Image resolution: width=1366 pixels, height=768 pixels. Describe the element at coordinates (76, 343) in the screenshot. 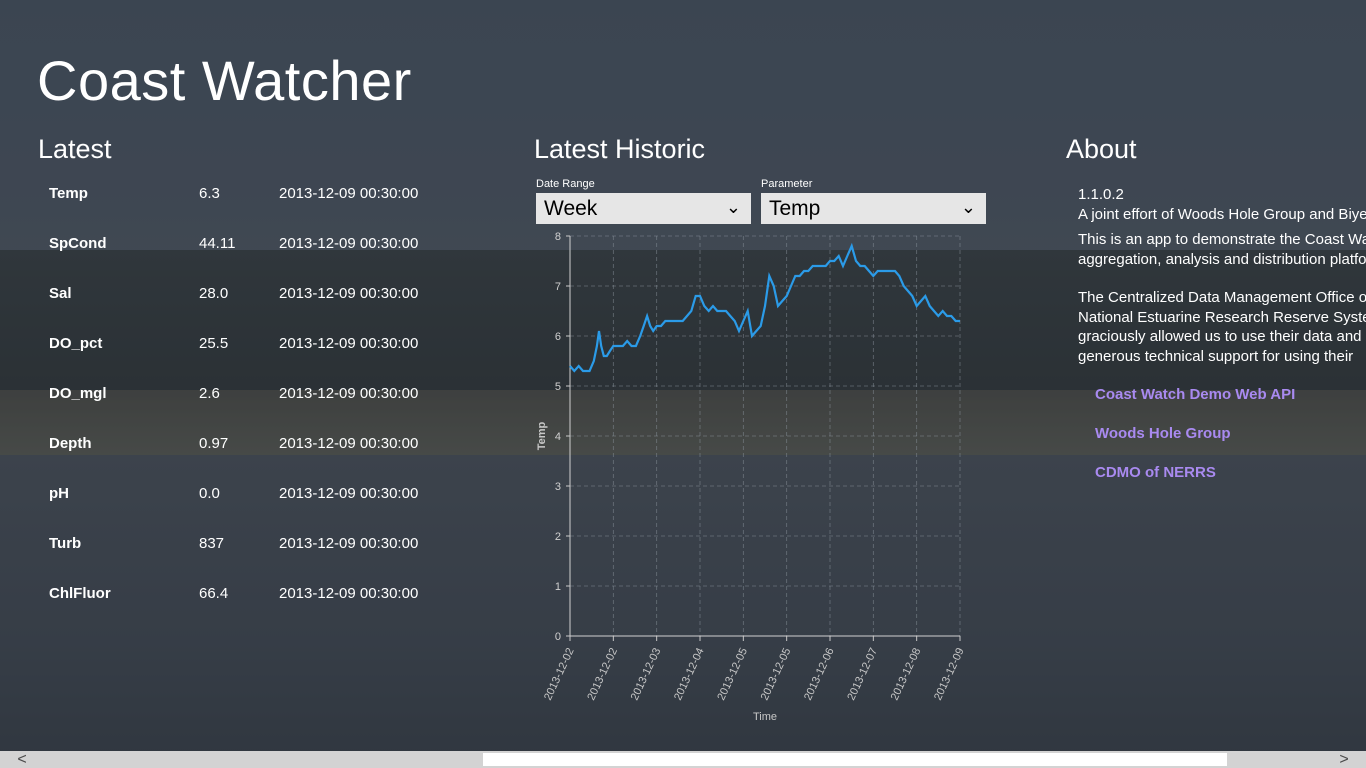

I see `param-name: DO_pct` at that location.